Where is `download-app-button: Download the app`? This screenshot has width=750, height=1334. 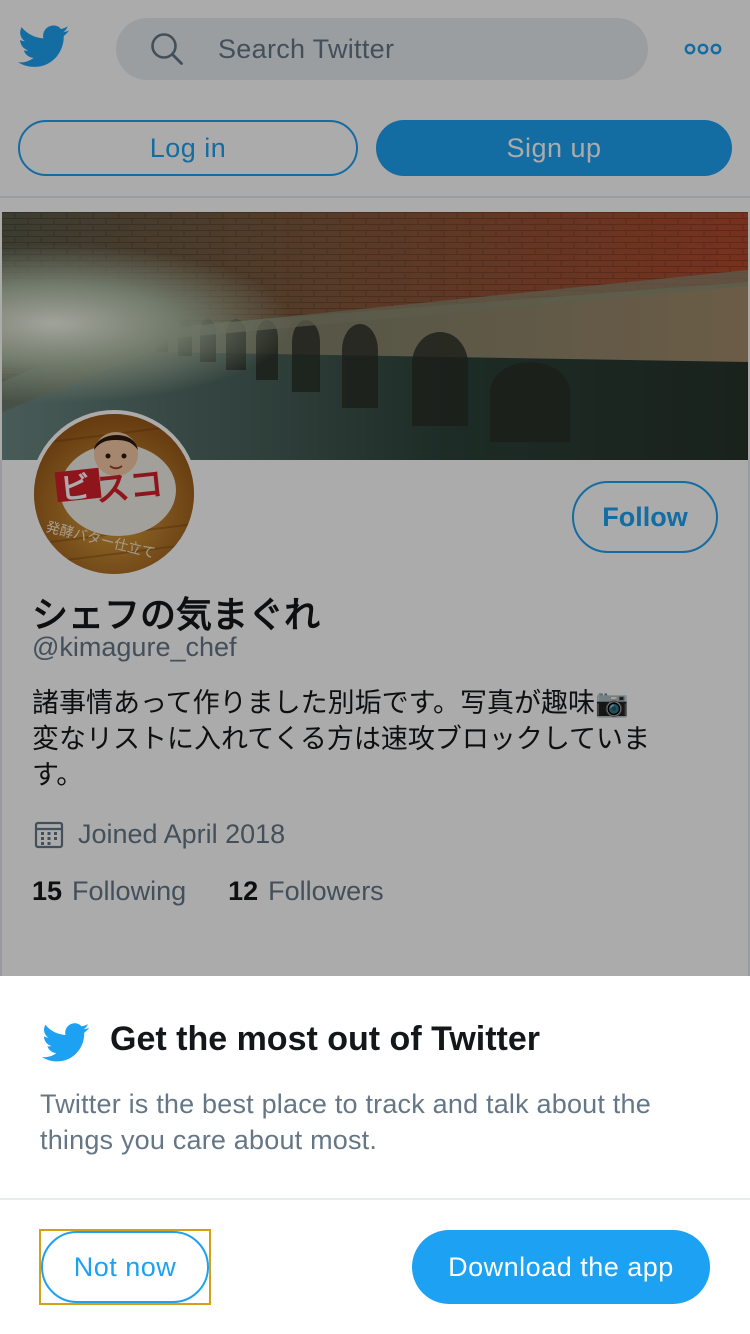 download-app-button: Download the app is located at coordinates (561, 1267).